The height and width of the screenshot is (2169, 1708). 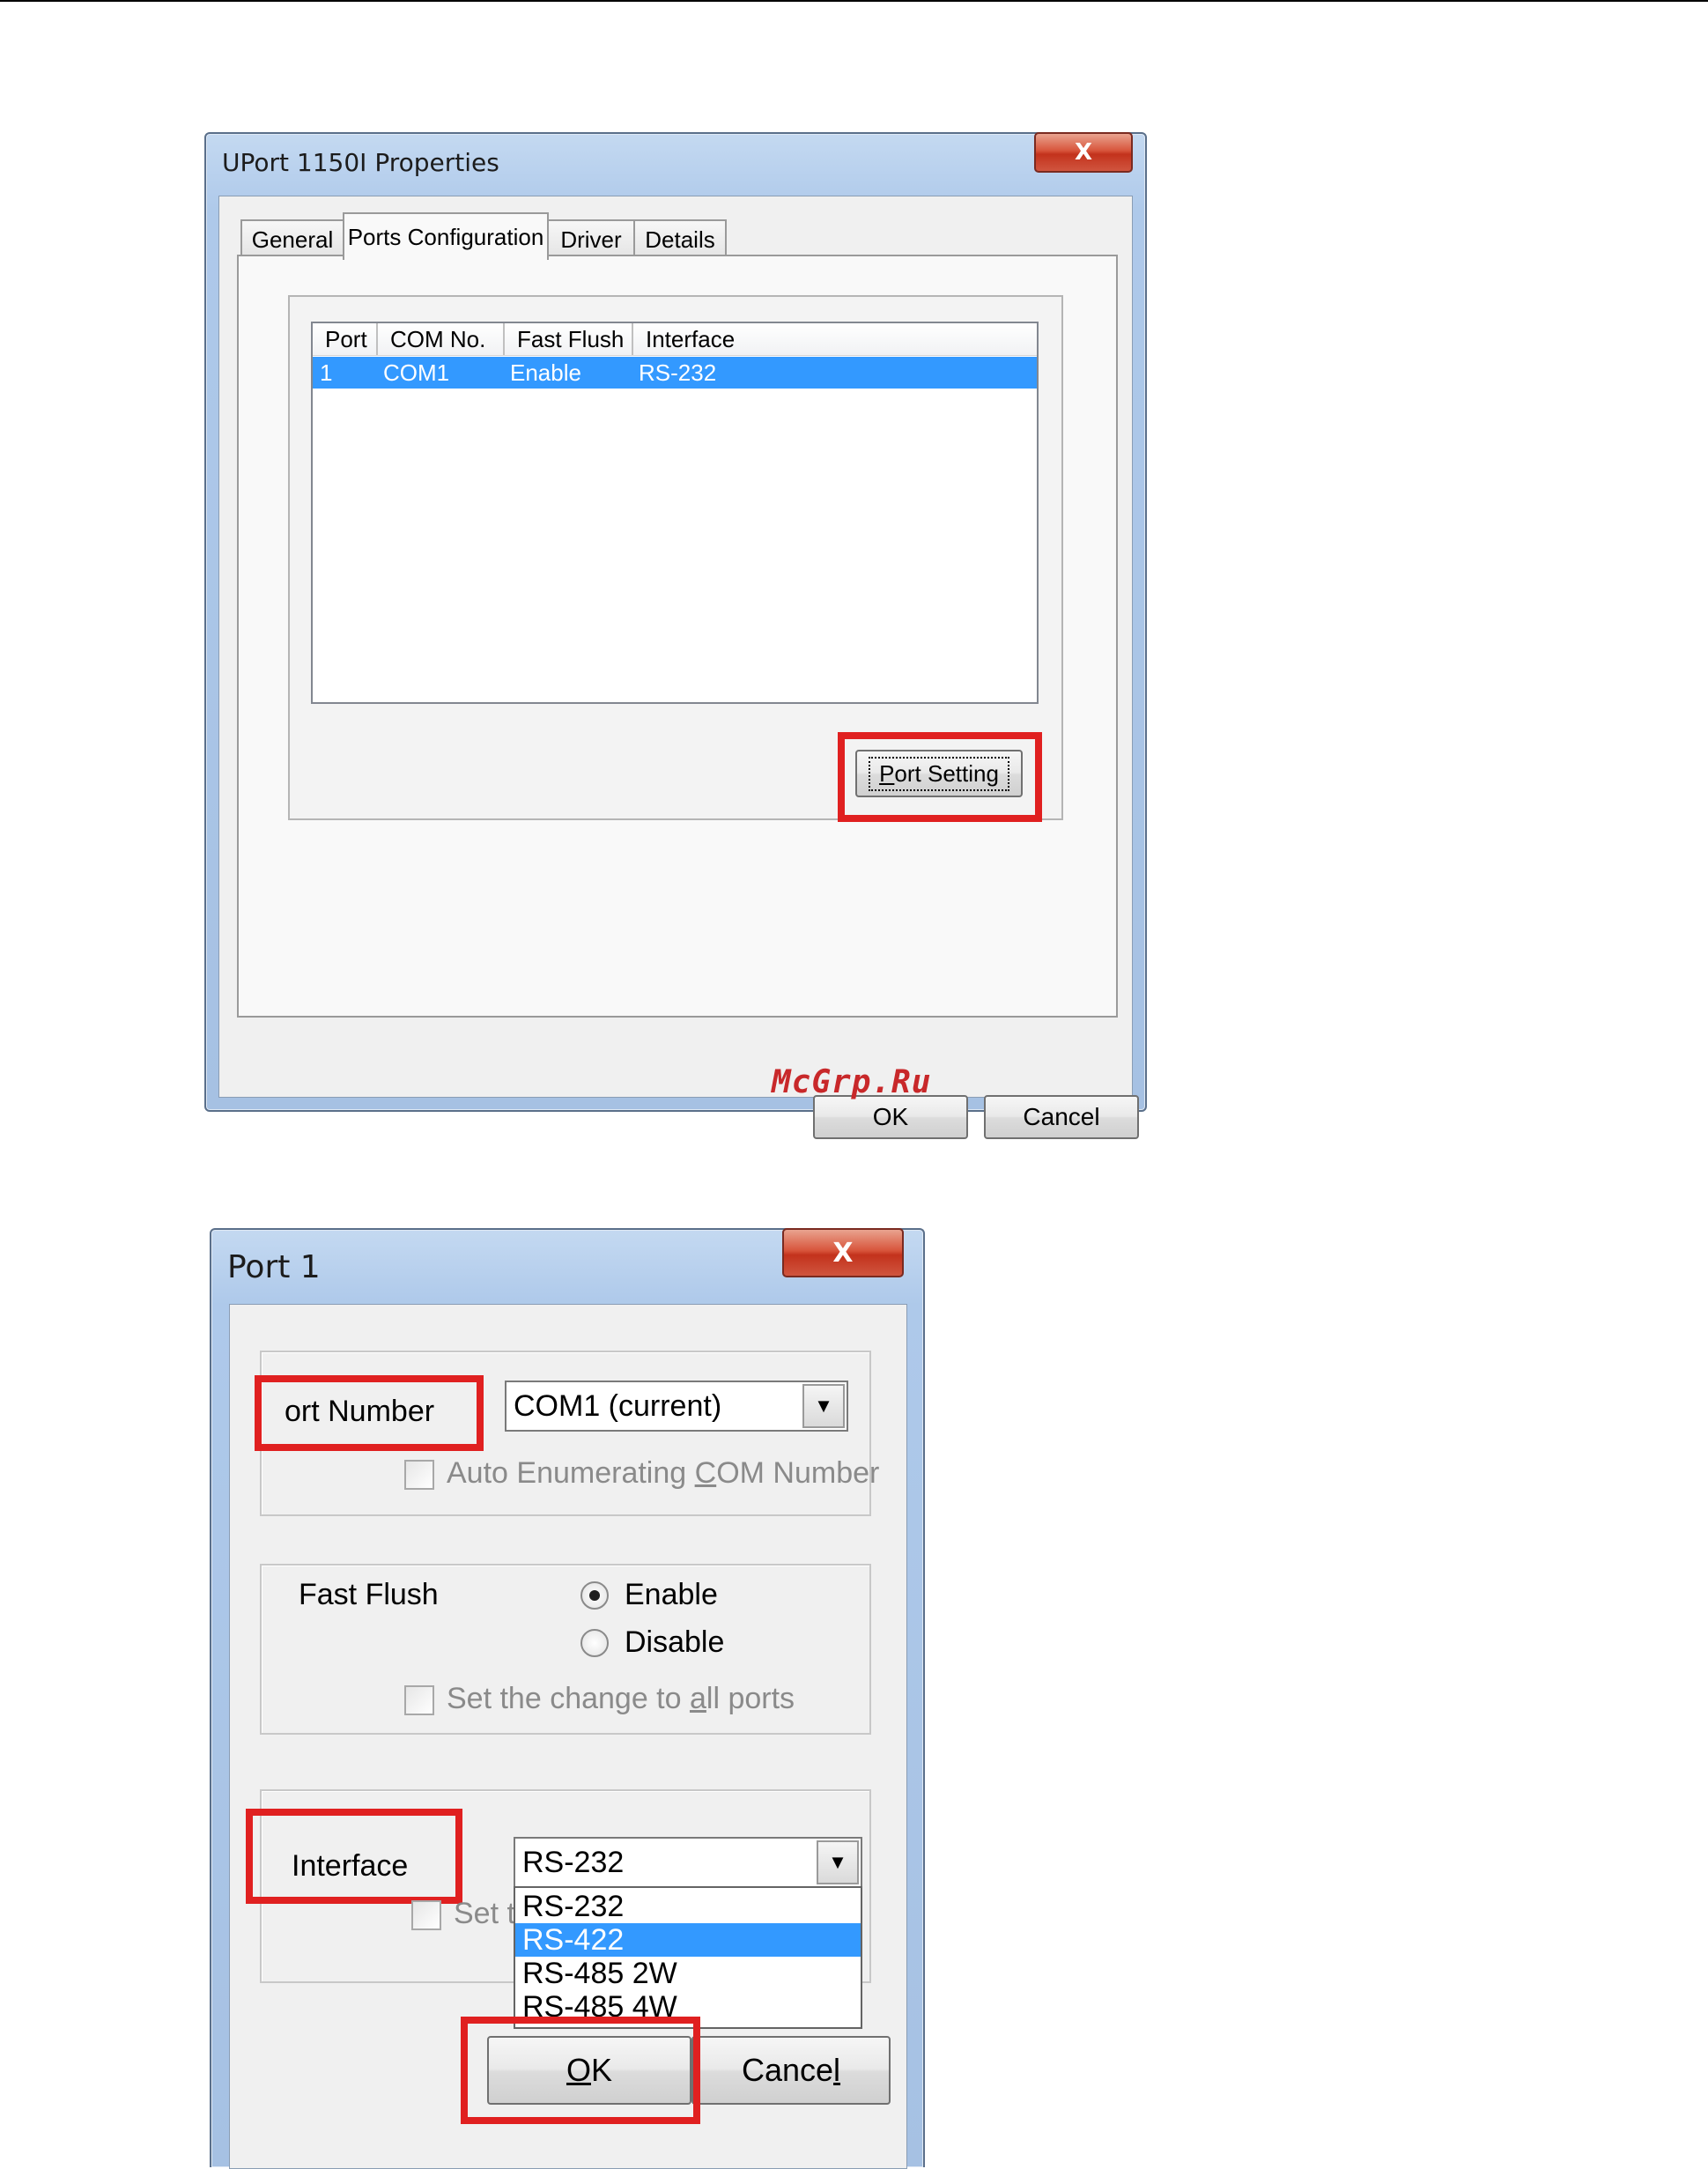 I want to click on table-row: 1 COM1 Enable RS-232, so click(x=675, y=373).